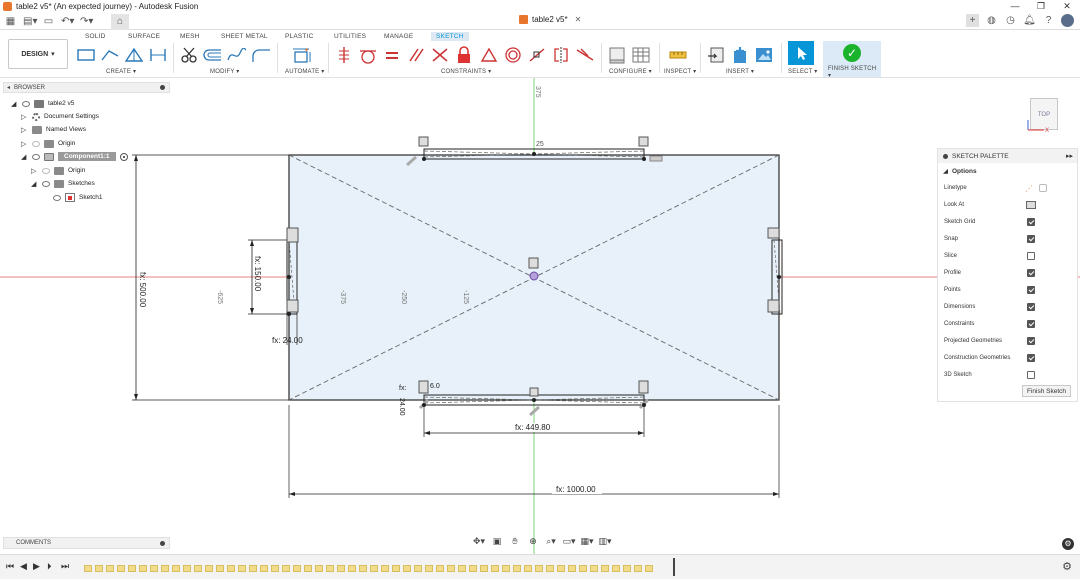 The image size is (1080, 579). What do you see at coordinates (48, 21) in the screenshot?
I see `save-icon: ▭` at bounding box center [48, 21].